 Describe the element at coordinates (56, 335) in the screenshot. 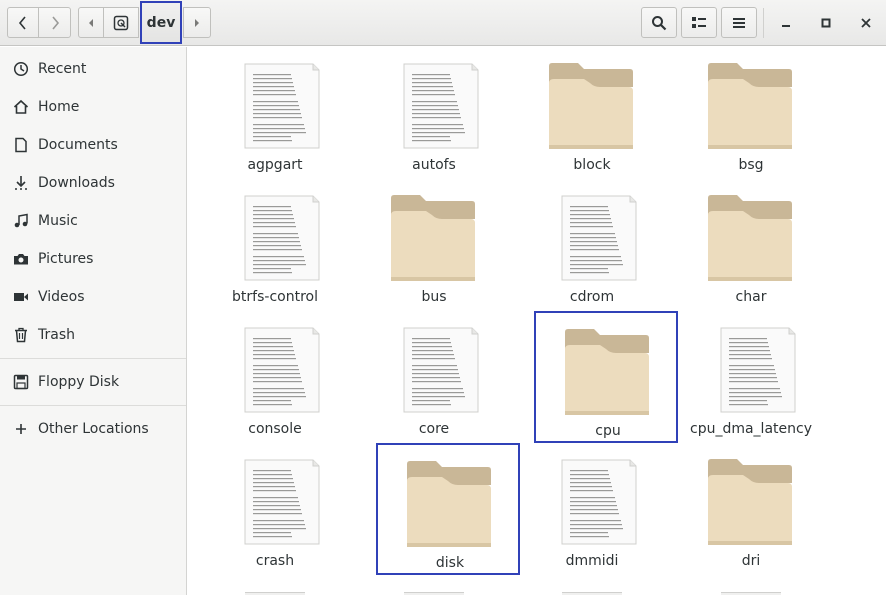

I see `sidebar-item-label: Trash` at that location.